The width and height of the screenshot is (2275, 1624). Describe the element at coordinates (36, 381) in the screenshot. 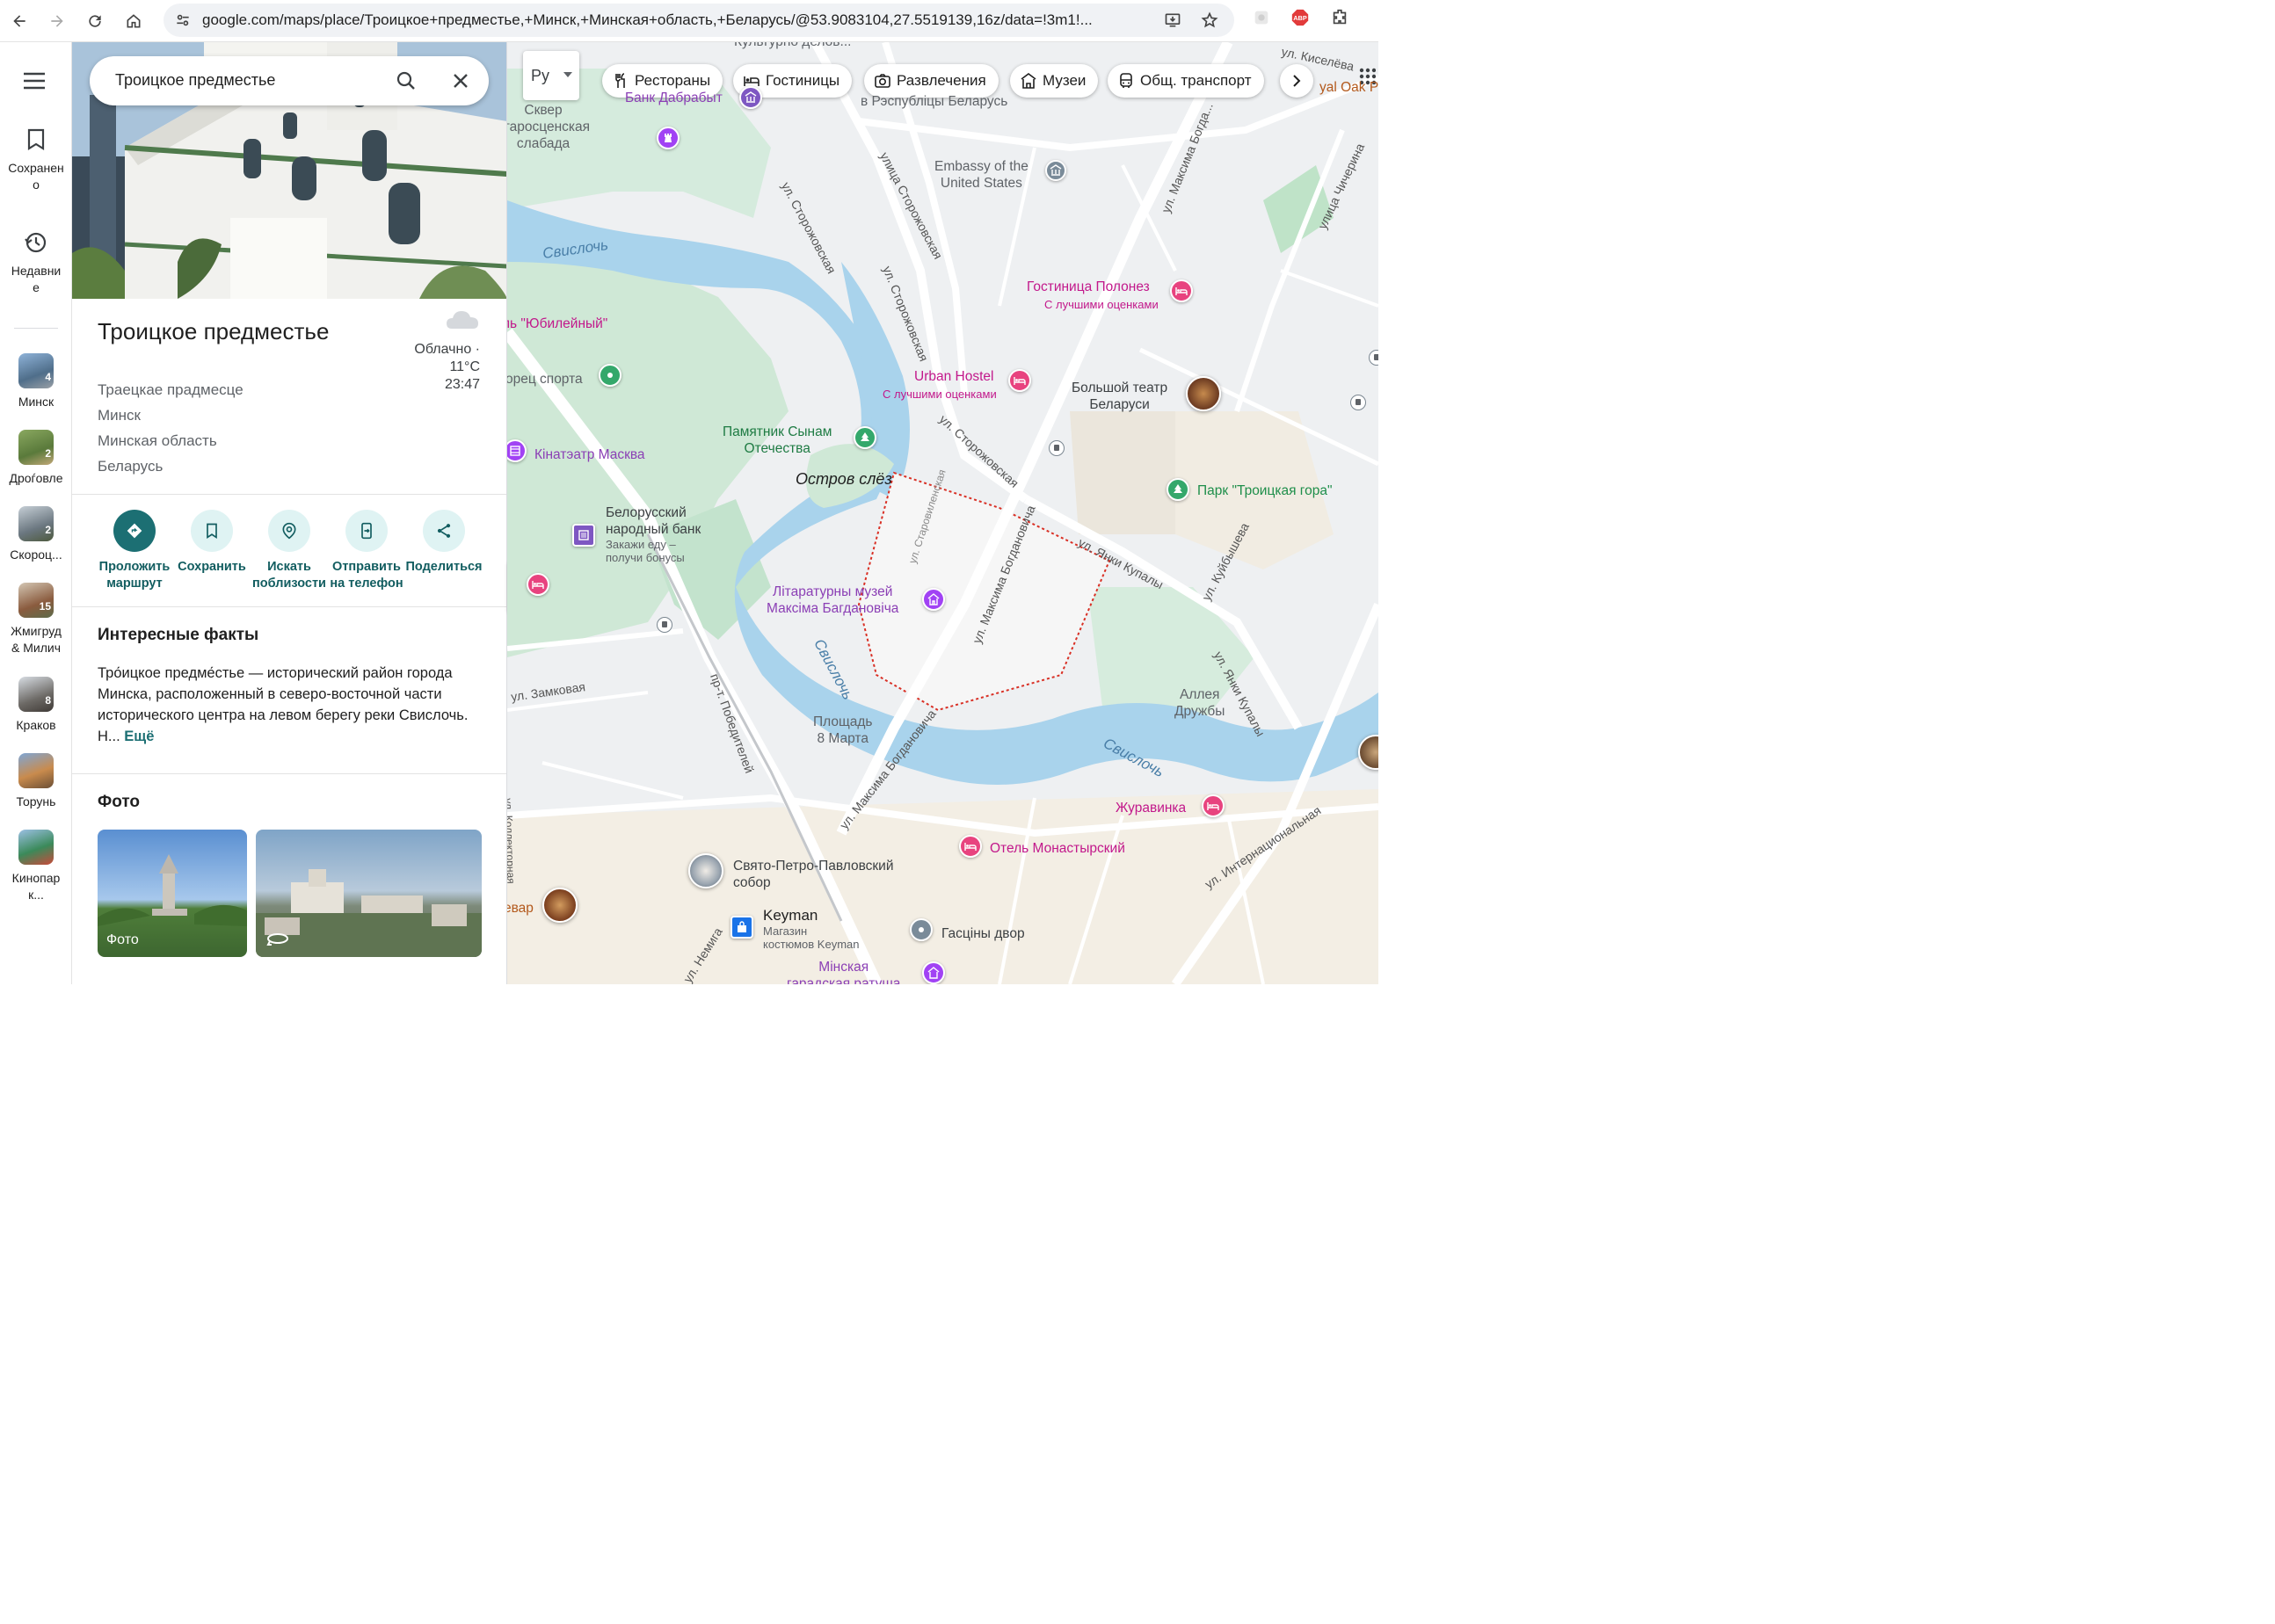

I see `recent-place-minsk: 4 Минск` at that location.